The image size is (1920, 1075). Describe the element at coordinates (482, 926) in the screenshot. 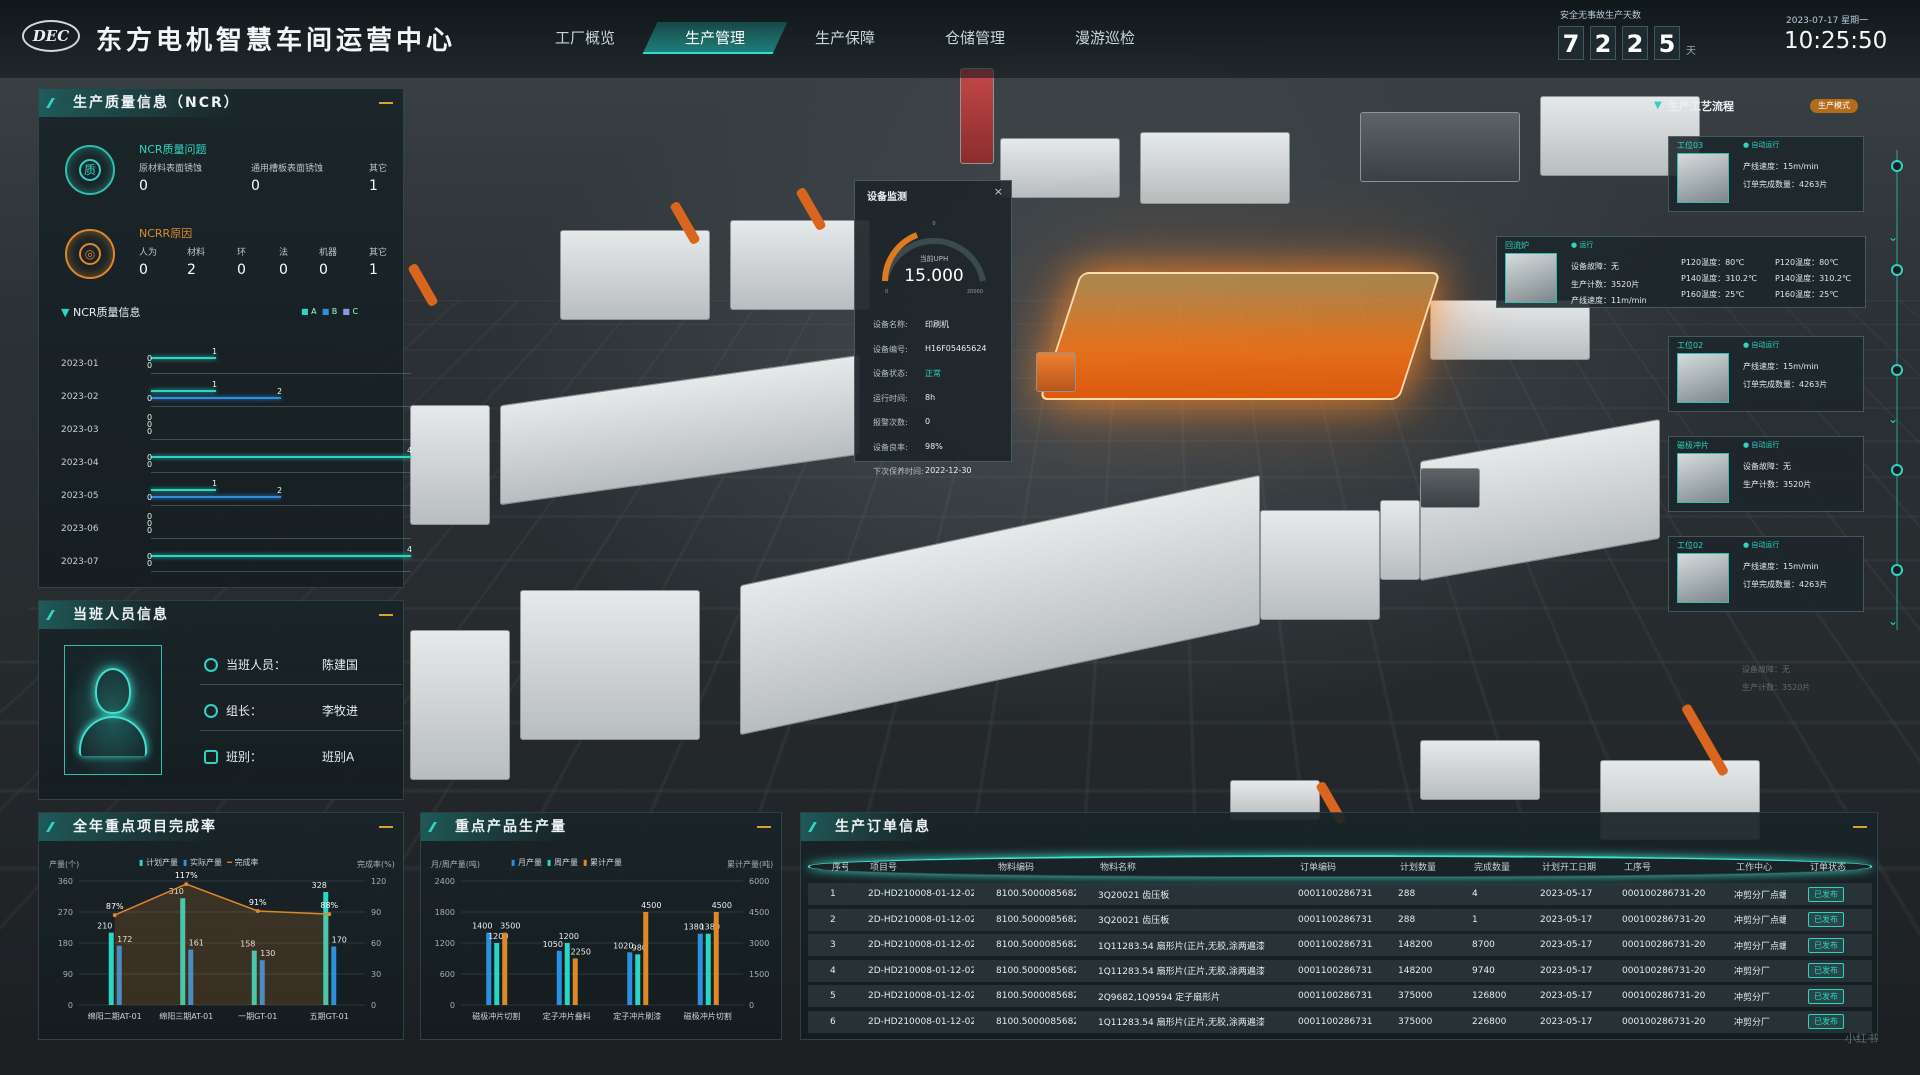

I see `bar-value-label: 1400` at that location.